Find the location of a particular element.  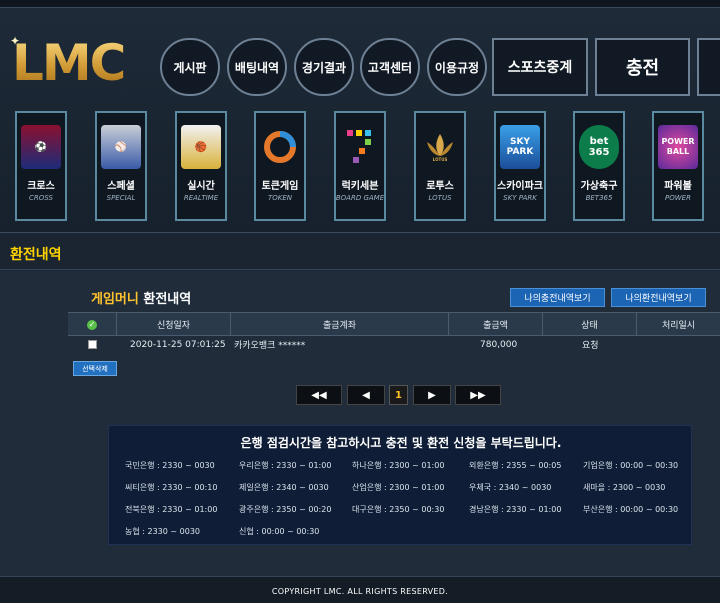

sub-title: 게임머니 환전내역 is located at coordinates (141, 299).